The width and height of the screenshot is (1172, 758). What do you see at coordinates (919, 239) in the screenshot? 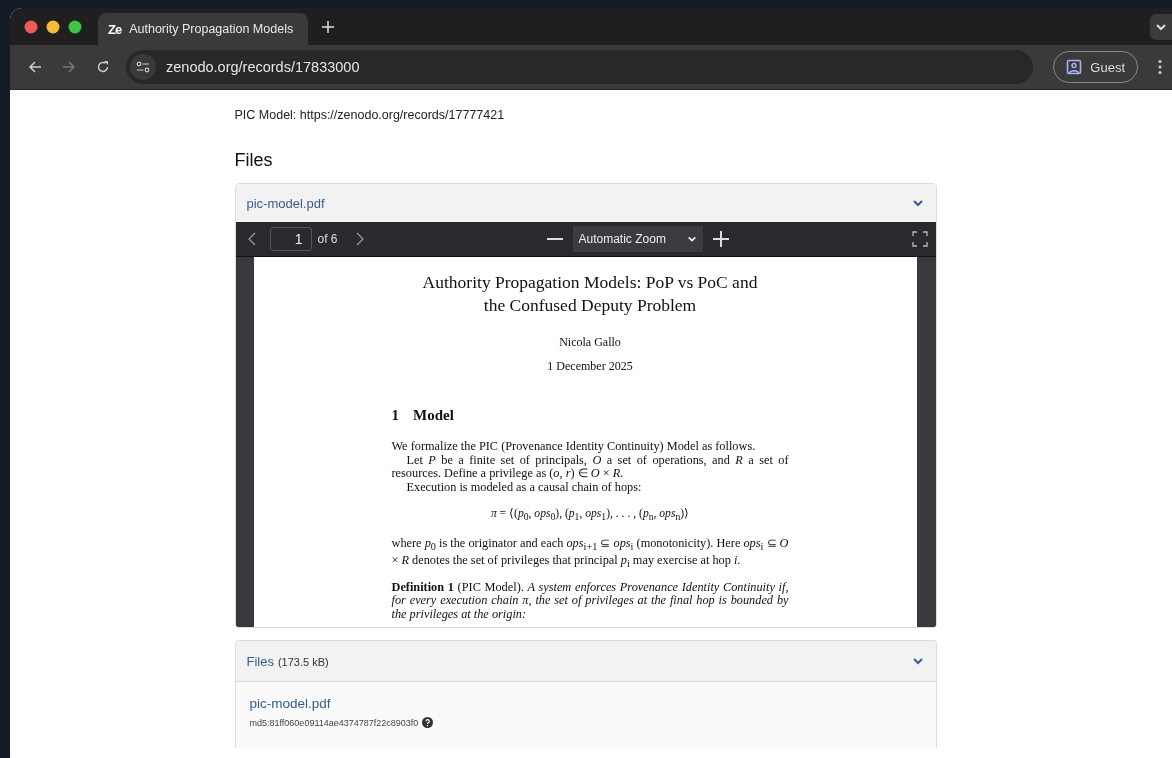
I see `fullscreen-icon` at bounding box center [919, 239].